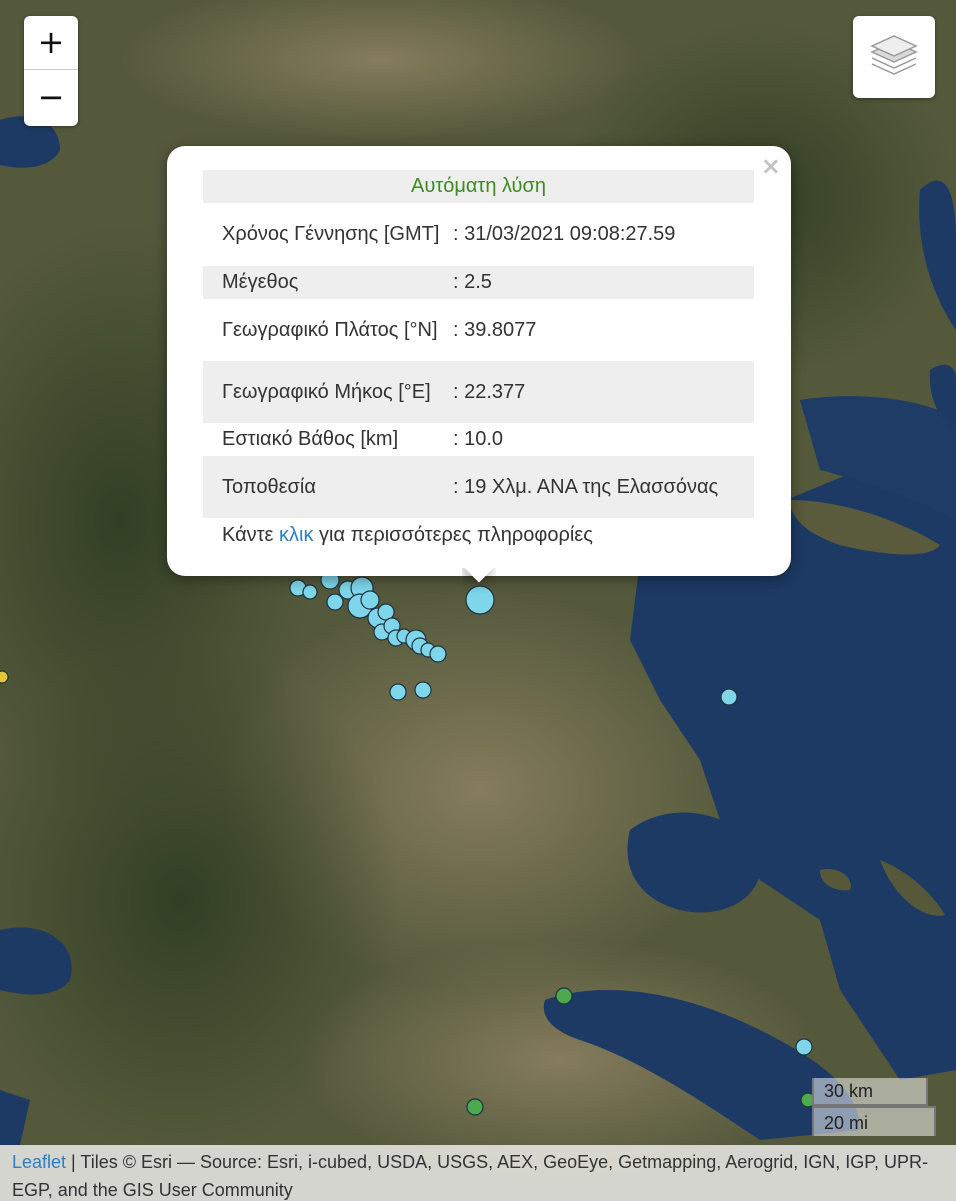 The width and height of the screenshot is (956, 1201). What do you see at coordinates (771, 166) in the screenshot?
I see `popup-close-button: ×` at bounding box center [771, 166].